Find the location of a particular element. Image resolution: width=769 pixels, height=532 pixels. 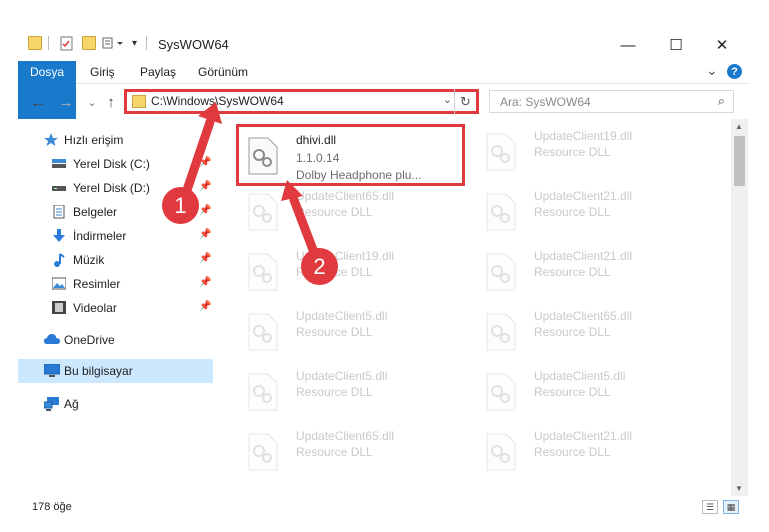

status-bar: 178 öğe ☰ ▦ is located at coordinates (383, 507).